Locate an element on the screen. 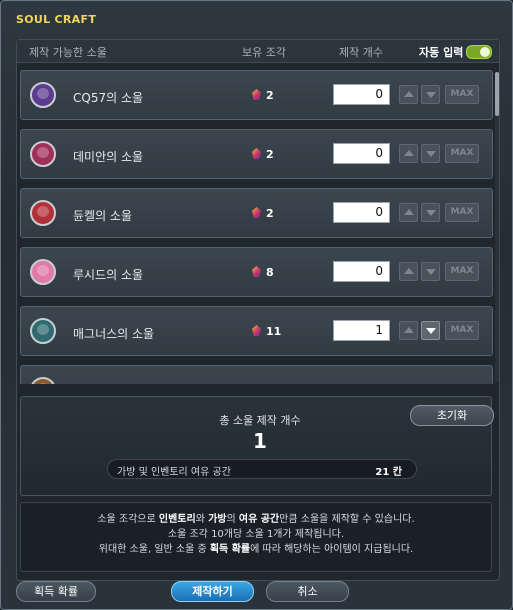  soul-name: 루시드의 소울 is located at coordinates (108, 275).